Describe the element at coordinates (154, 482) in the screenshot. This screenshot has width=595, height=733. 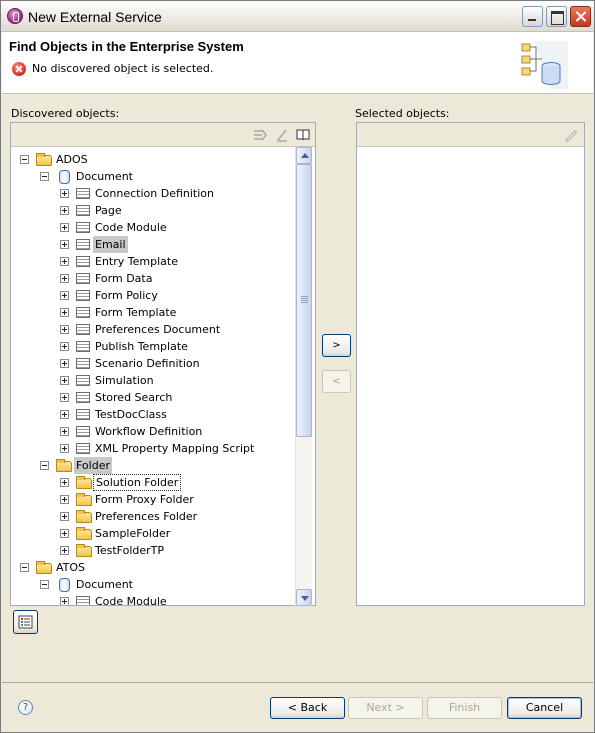
I see `tree-item: Solution Folder` at that location.